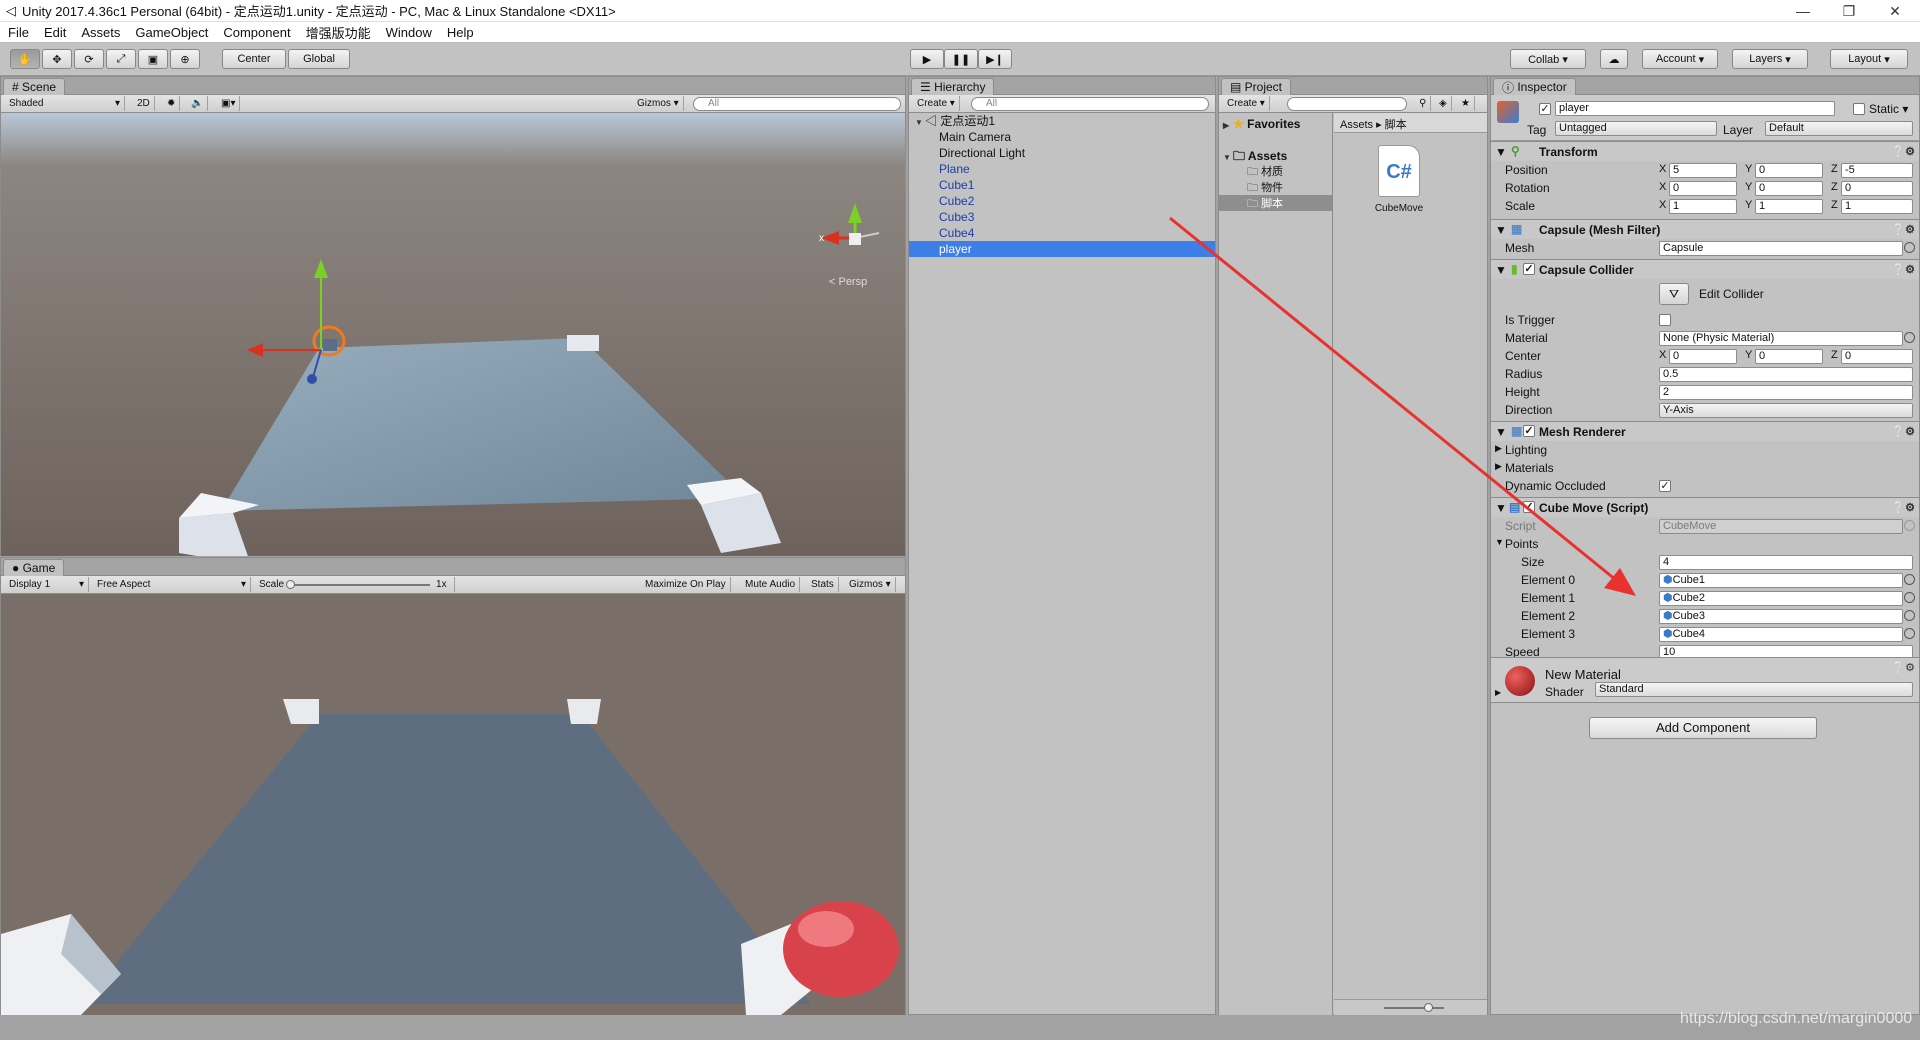 The image size is (1920, 1040). I want to click on tab-hierarchy: ☰ Hierarchy, so click(953, 86).